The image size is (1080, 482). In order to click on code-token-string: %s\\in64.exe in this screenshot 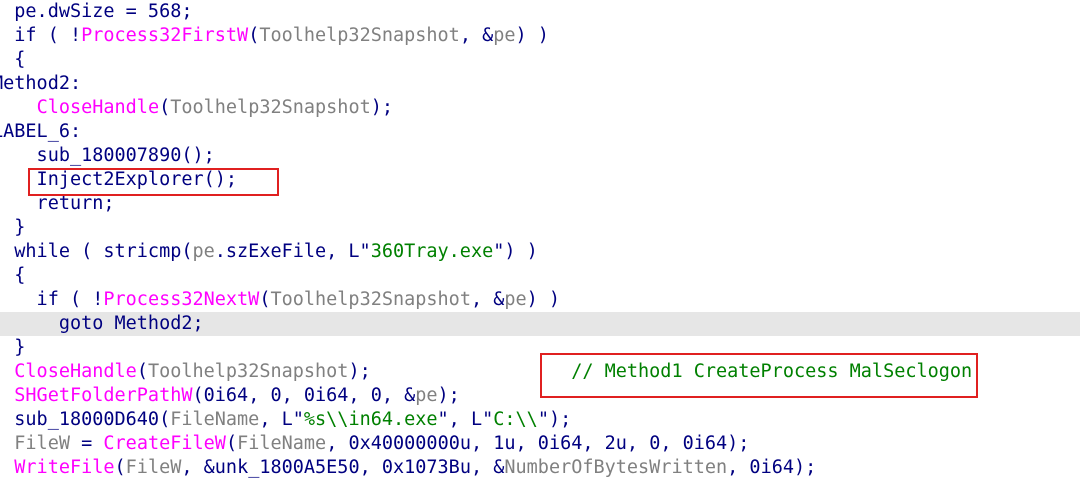, I will do `click(370, 419)`.